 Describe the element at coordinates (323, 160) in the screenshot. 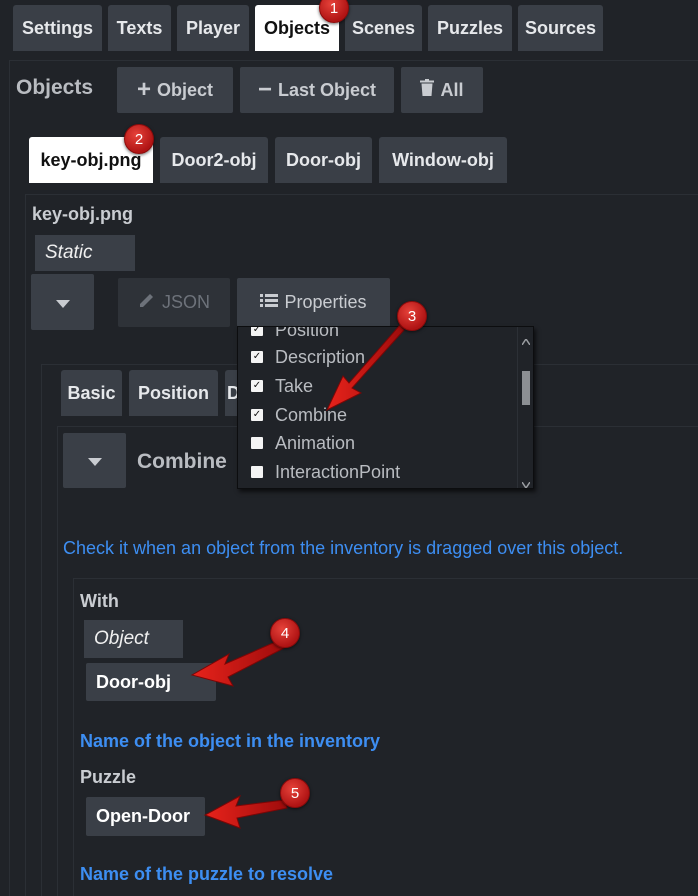

I see `object-tab-door-obj: Door-obj` at that location.